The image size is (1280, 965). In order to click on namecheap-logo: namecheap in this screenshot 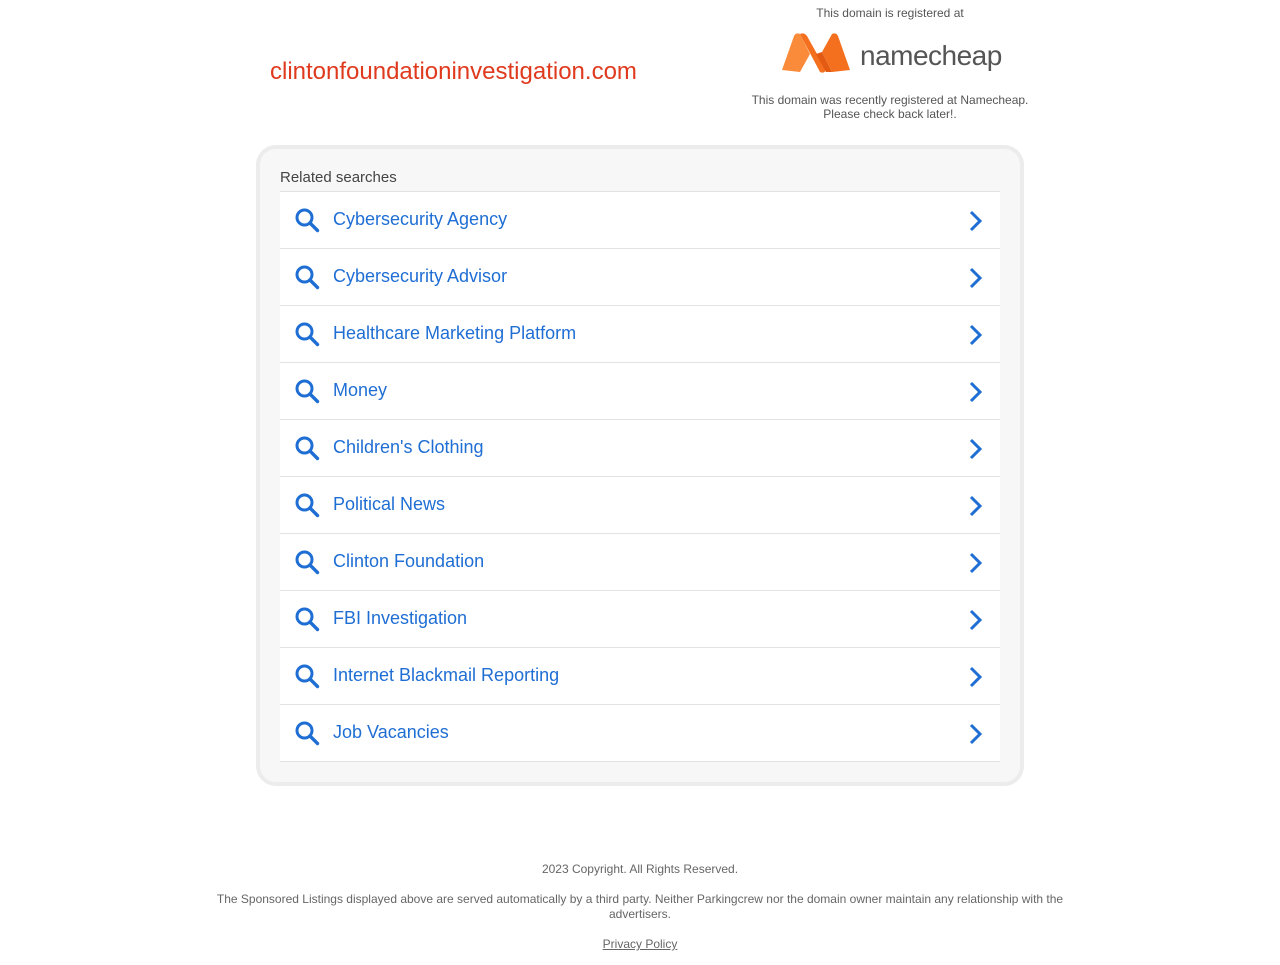, I will do `click(891, 55)`.